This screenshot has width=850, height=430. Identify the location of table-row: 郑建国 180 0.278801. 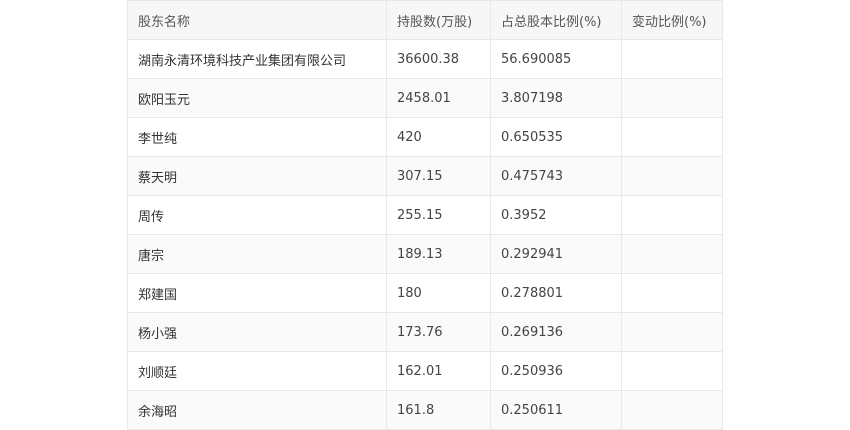
(425, 293).